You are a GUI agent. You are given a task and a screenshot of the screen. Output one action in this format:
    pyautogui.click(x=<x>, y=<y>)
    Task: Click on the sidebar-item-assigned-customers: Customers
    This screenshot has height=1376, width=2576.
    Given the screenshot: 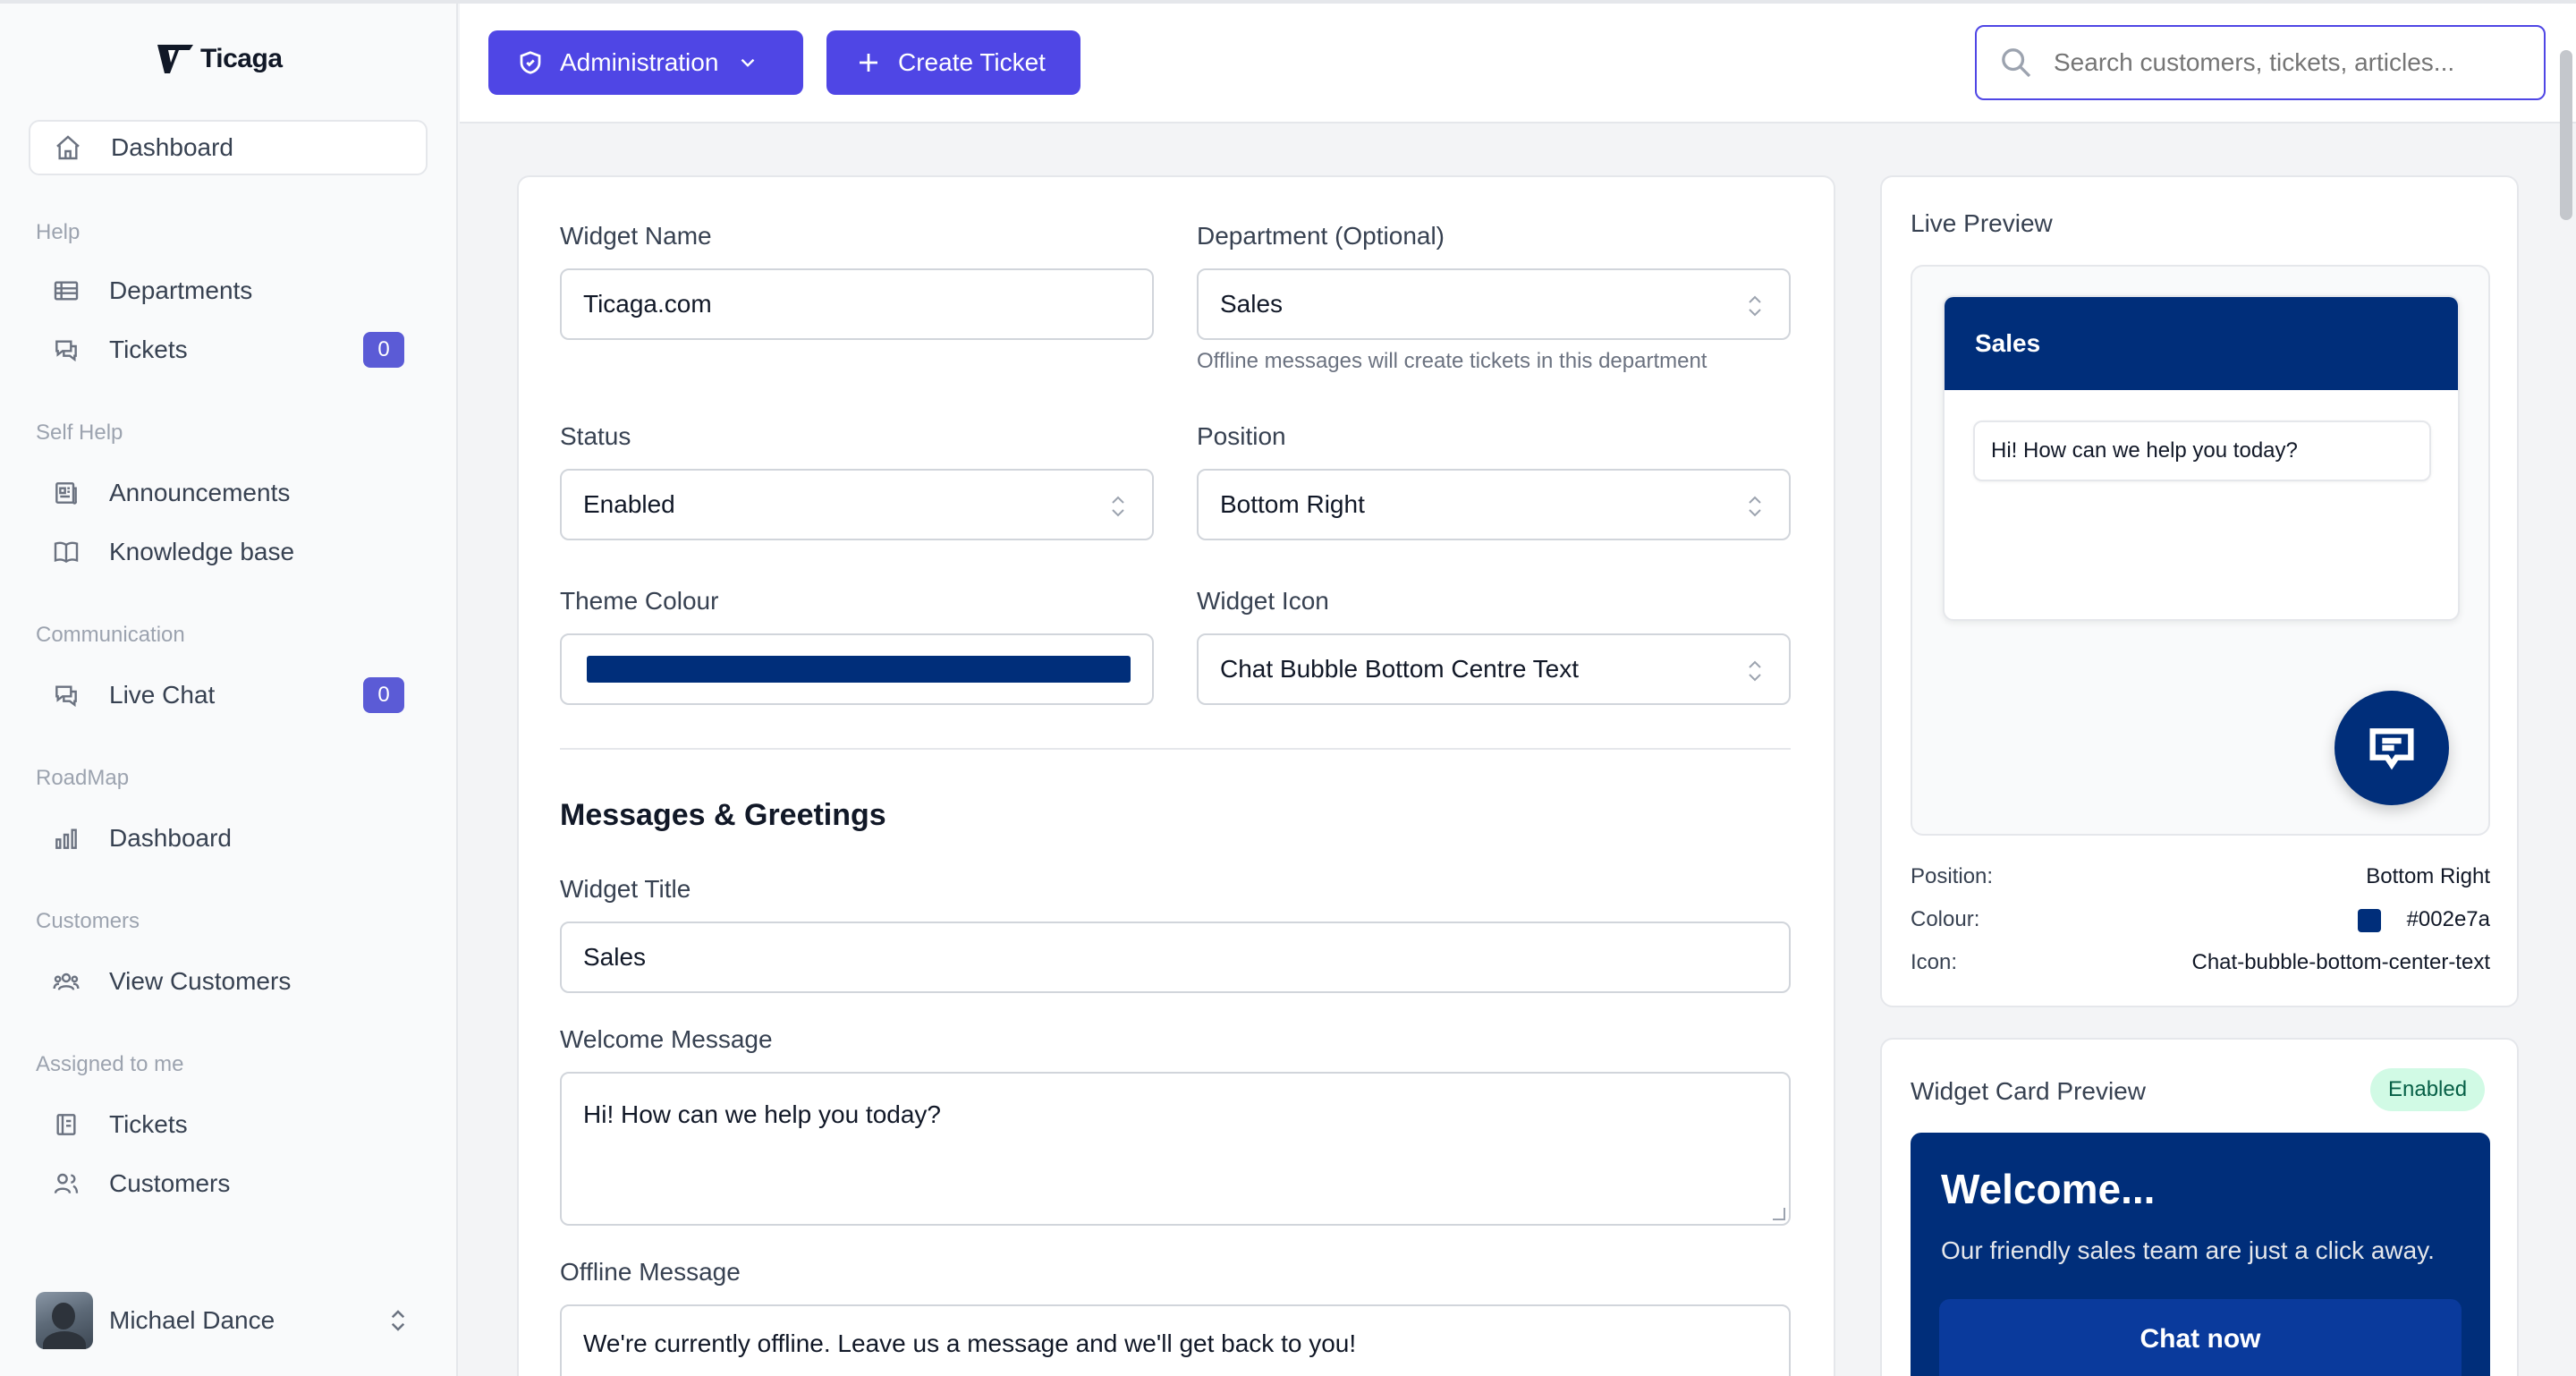 What is the action you would take?
    pyautogui.click(x=228, y=1183)
    